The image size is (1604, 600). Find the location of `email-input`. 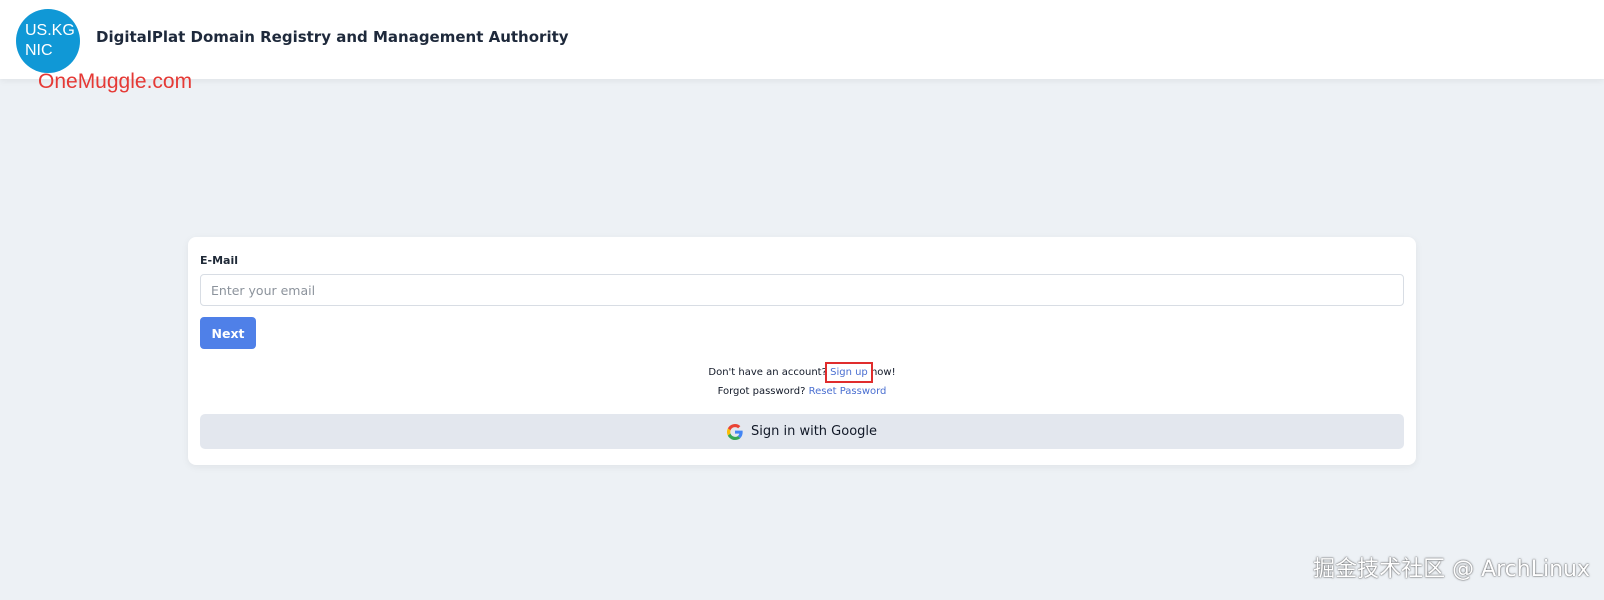

email-input is located at coordinates (802, 290).